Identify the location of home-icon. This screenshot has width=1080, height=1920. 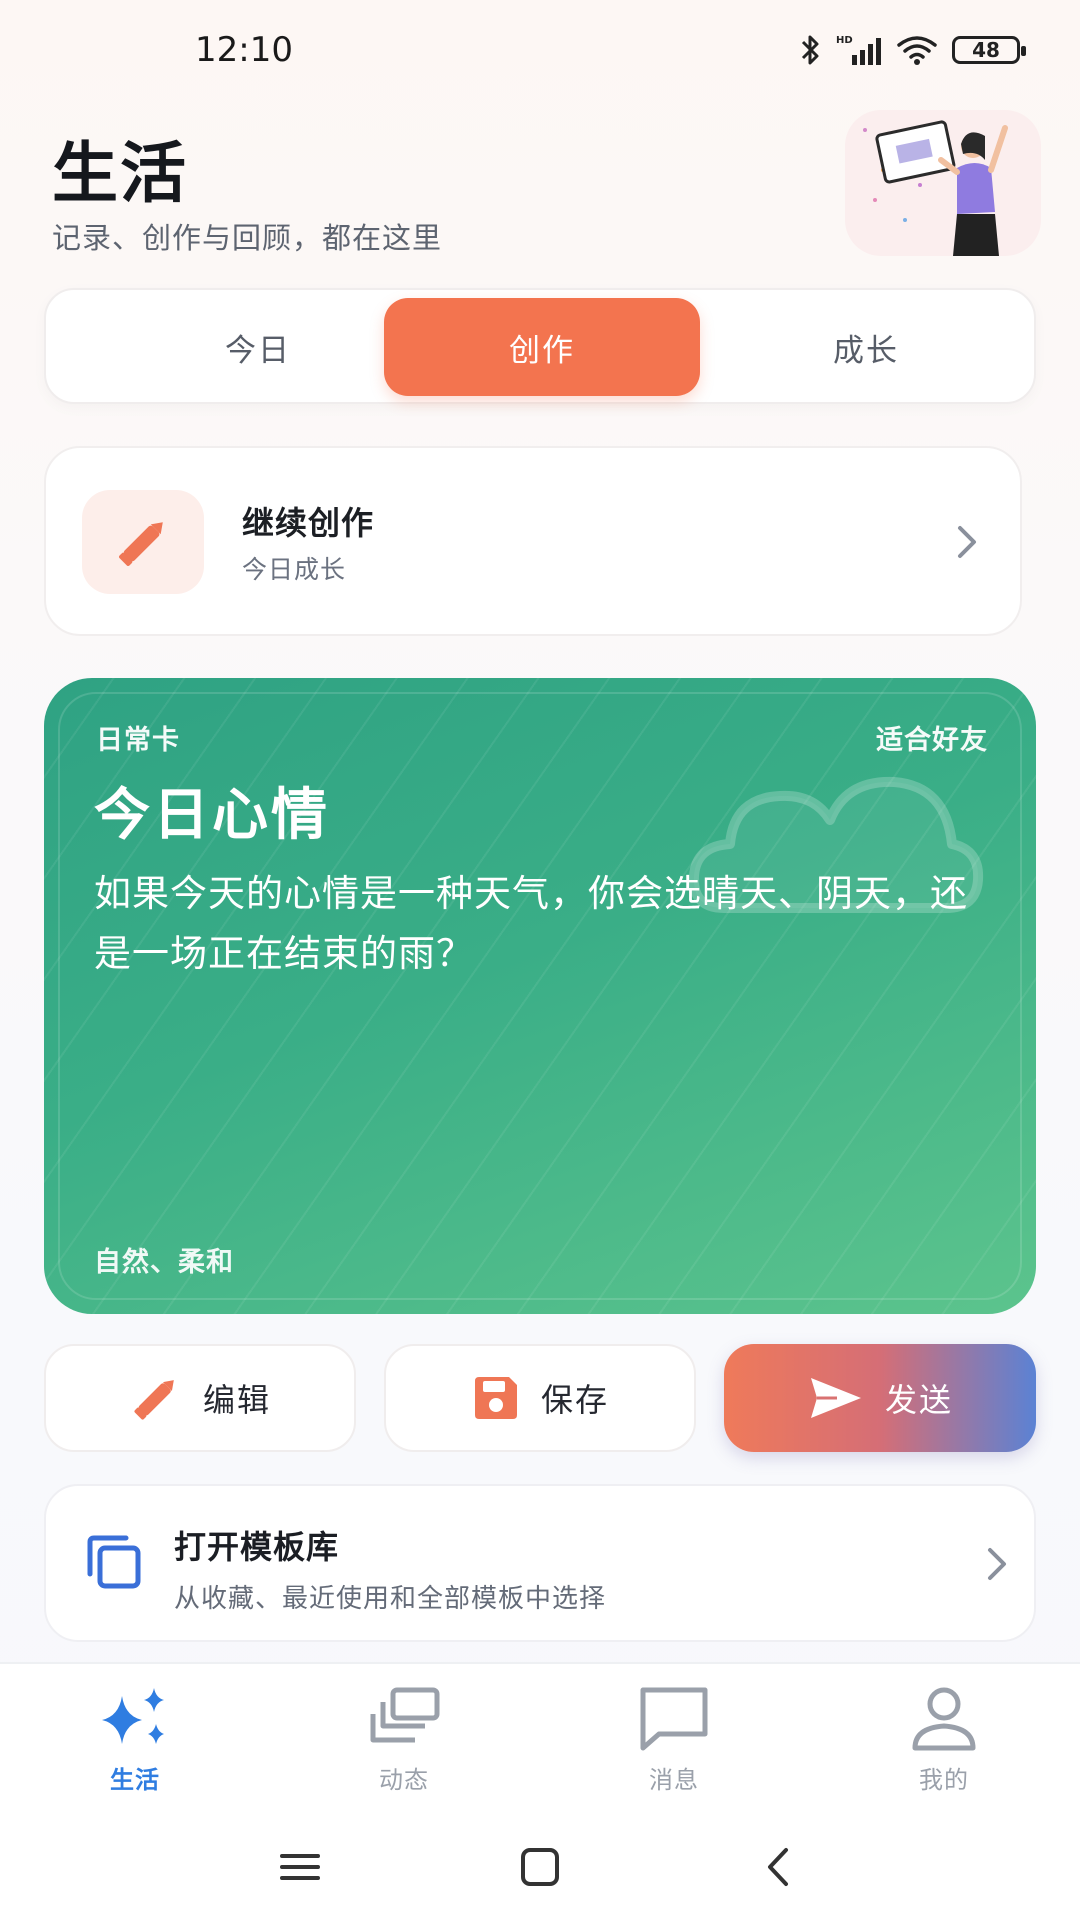
(540, 1867).